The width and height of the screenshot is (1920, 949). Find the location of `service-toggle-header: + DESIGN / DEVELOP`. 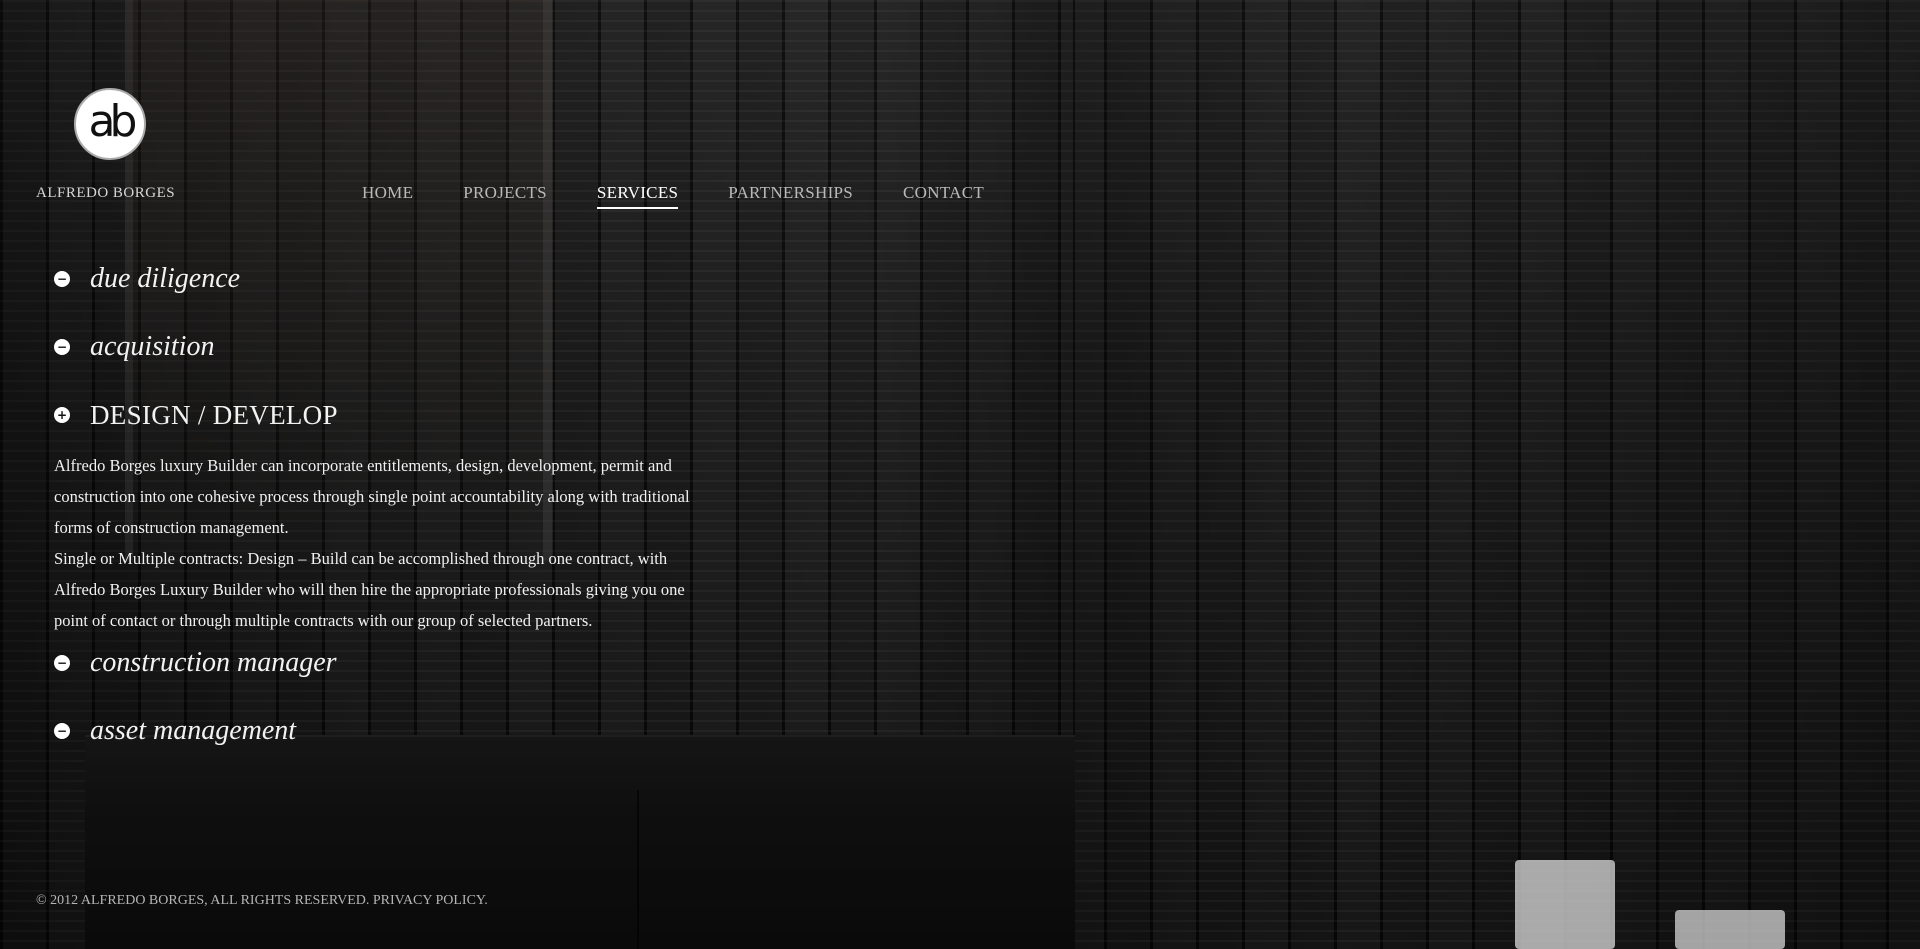

service-toggle-header: + DESIGN / DEVELOP is located at coordinates (394, 415).